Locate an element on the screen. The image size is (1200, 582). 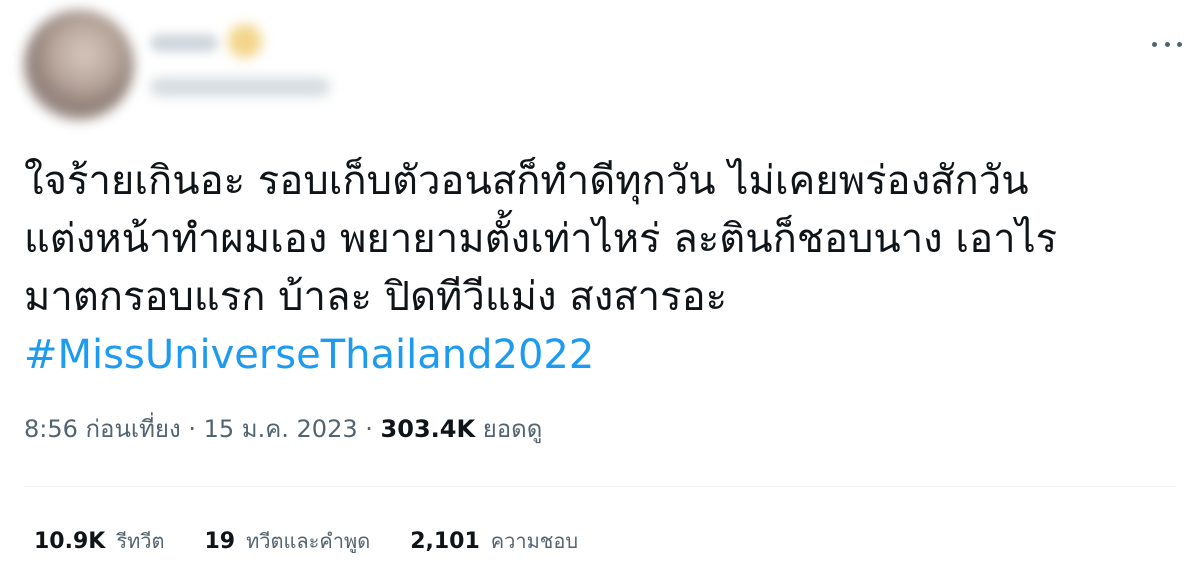
quotes-stat: 19 ทวีตและคำพูด is located at coordinates (287, 541).